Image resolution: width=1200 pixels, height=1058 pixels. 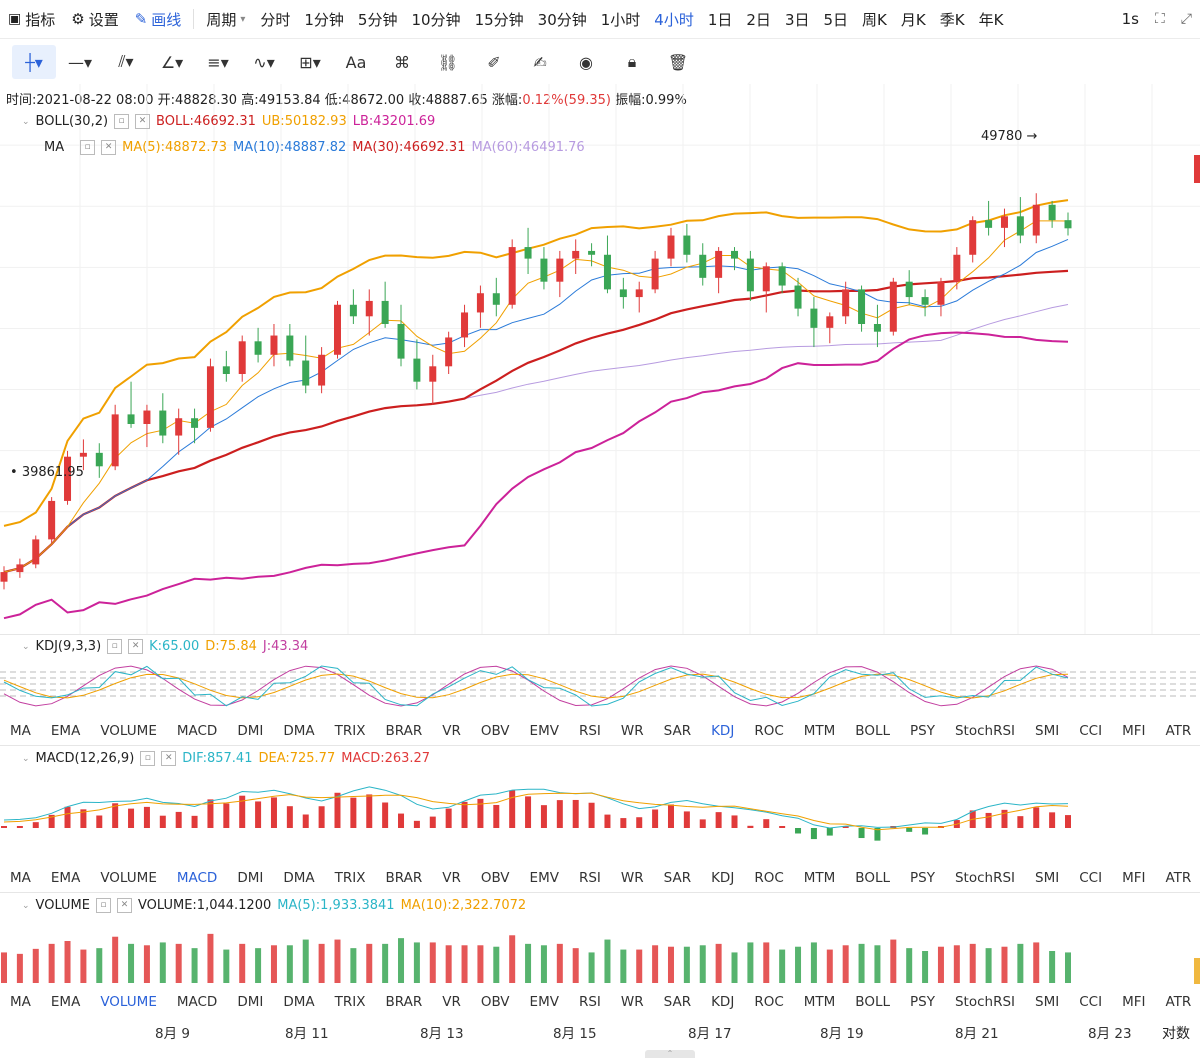 What do you see at coordinates (250, 731) in the screenshot?
I see `indicator-tab-dmi: DMI` at bounding box center [250, 731].